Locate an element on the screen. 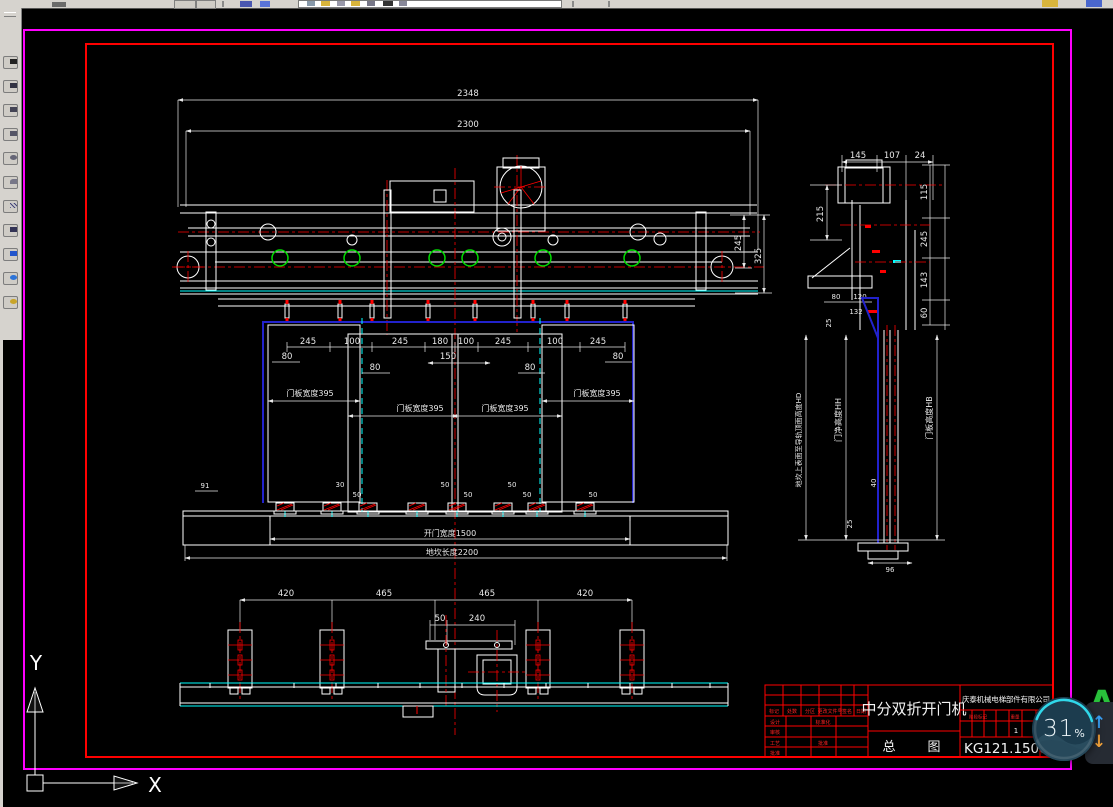 The image size is (1113, 807). drawing-title: 中分双折开门机 is located at coordinates (913, 709).